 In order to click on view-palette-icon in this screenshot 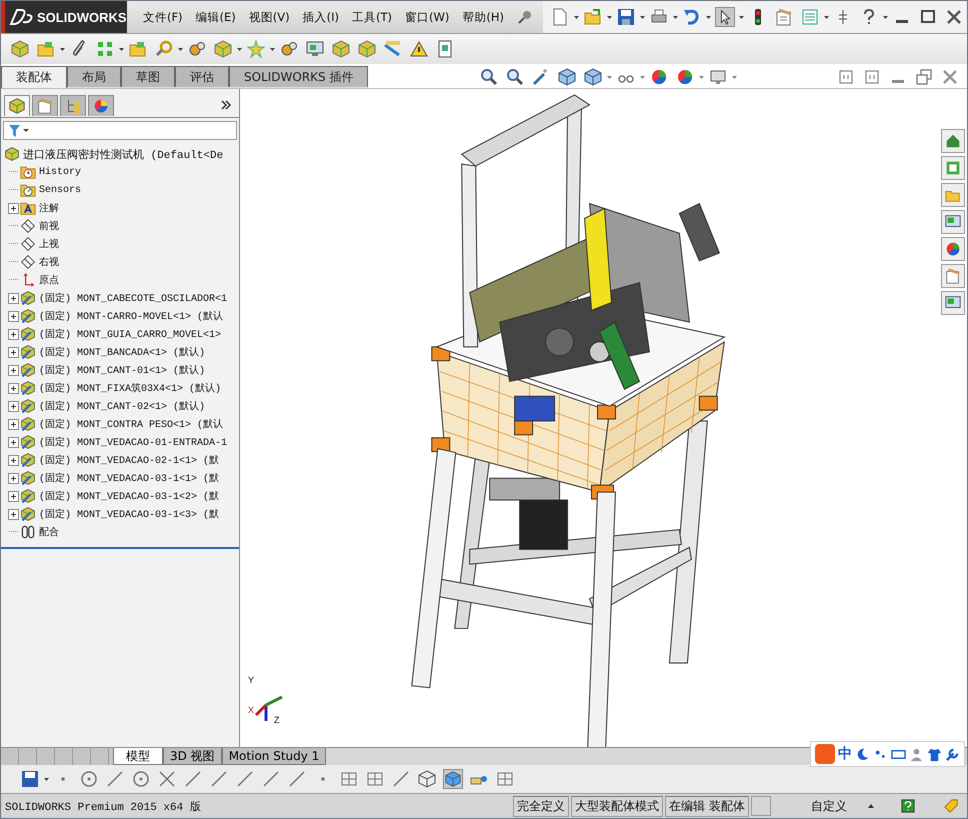, I will do `click(953, 222)`.